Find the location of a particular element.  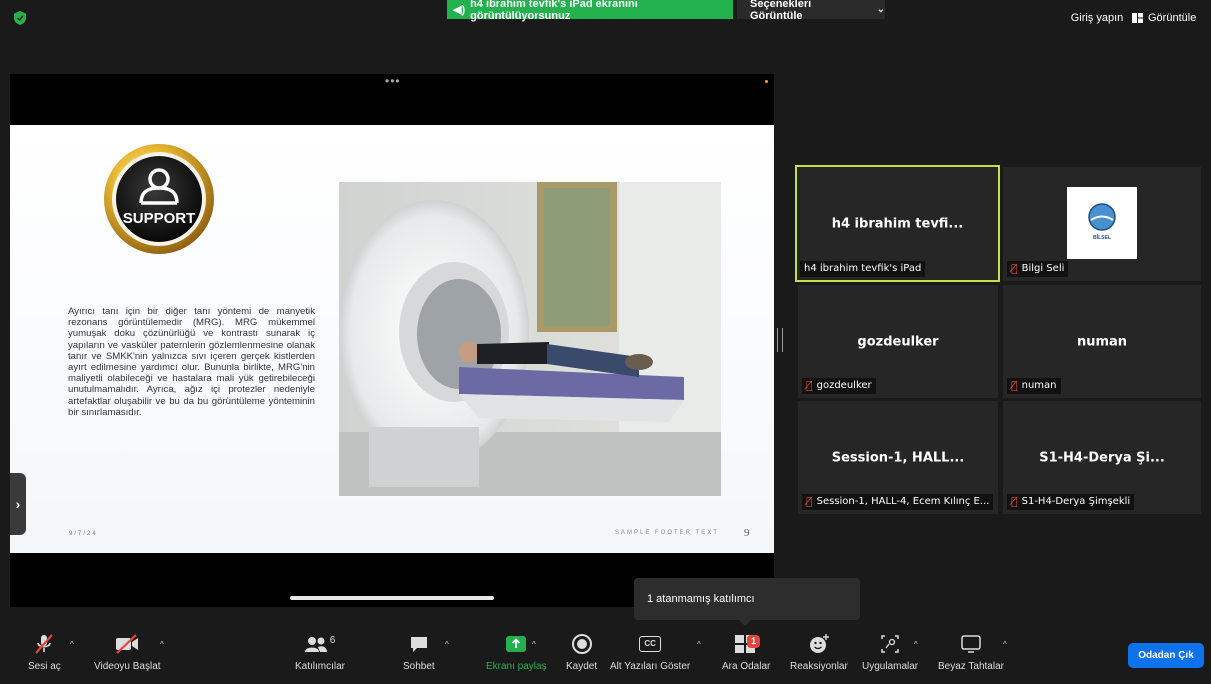

mic-muted-icon is located at coordinates (44, 644).